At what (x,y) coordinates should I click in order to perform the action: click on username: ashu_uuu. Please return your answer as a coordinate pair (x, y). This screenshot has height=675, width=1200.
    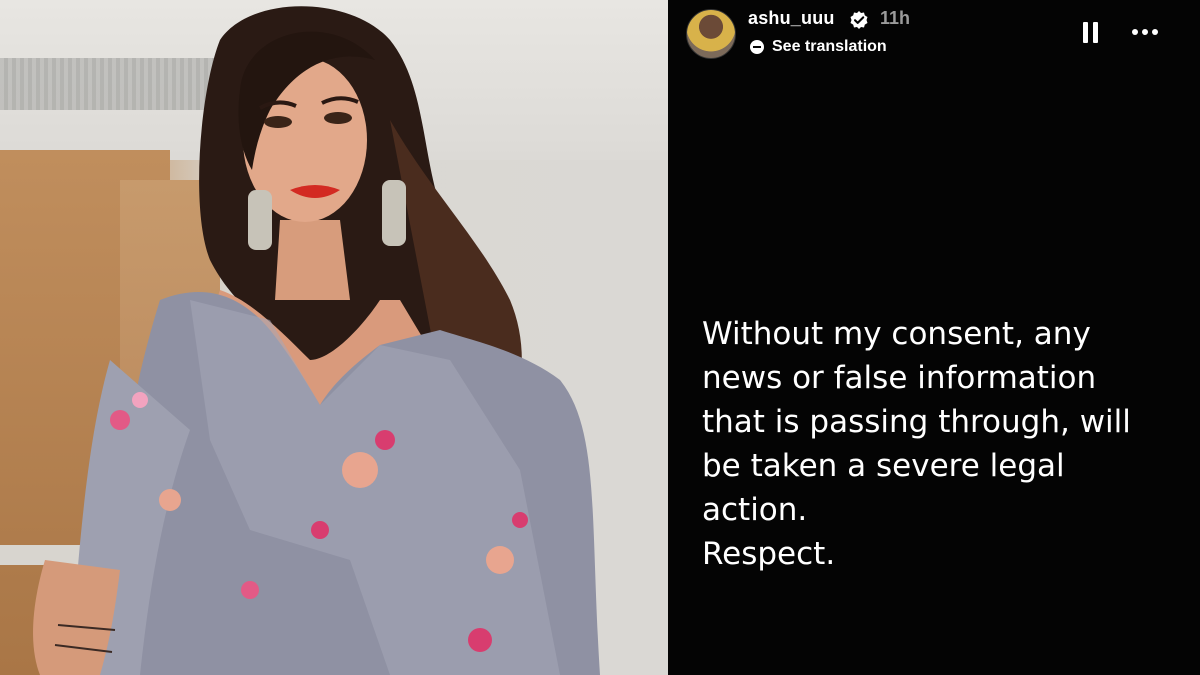
    Looking at the image, I should click on (791, 18).